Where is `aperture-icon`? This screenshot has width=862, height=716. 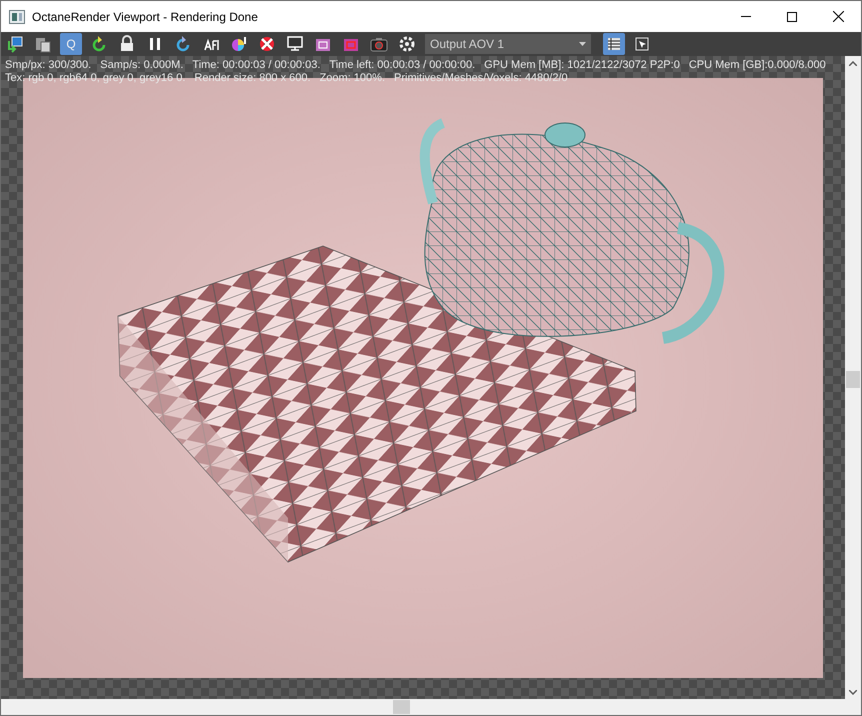 aperture-icon is located at coordinates (407, 44).